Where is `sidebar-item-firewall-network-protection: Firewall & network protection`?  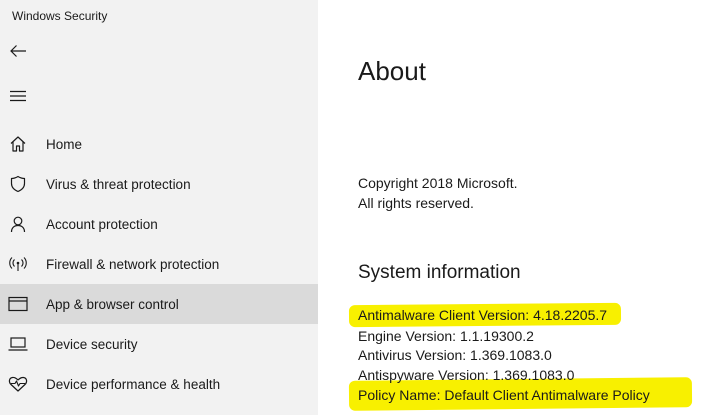 sidebar-item-firewall-network-protection: Firewall & network protection is located at coordinates (159, 264).